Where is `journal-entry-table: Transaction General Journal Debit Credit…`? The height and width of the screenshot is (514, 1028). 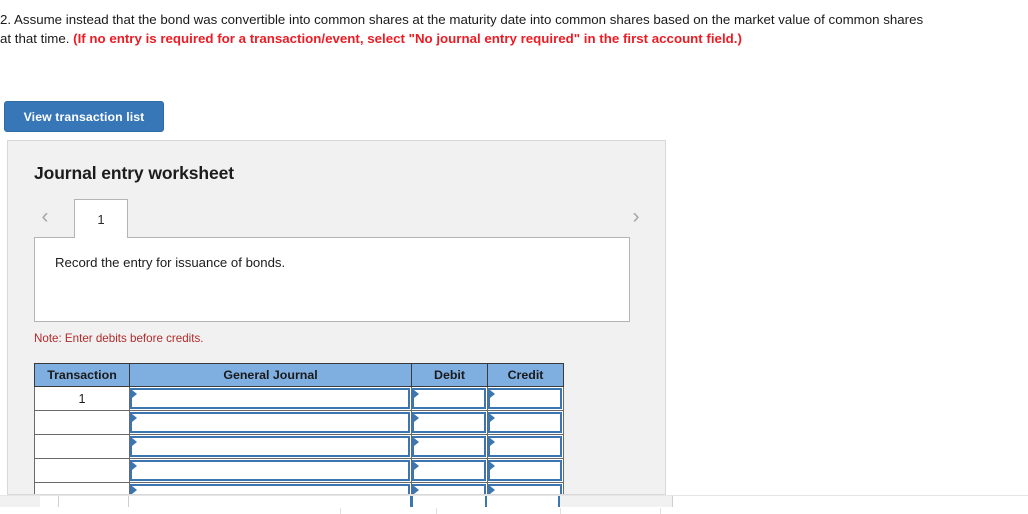
journal-entry-table: Transaction General Journal Debit Credit… is located at coordinates (299, 428).